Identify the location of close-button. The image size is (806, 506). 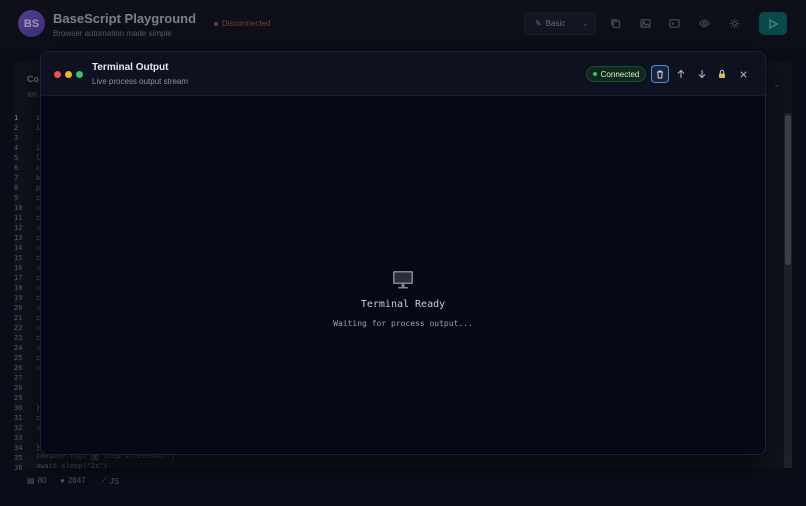
(743, 74).